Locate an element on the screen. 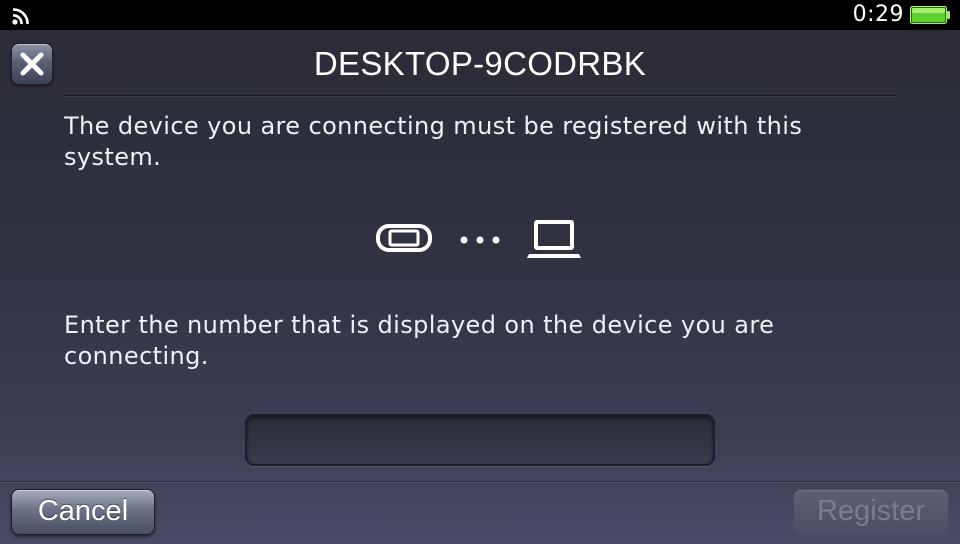 This screenshot has height=544, width=960. battery-icon is located at coordinates (930, 15).